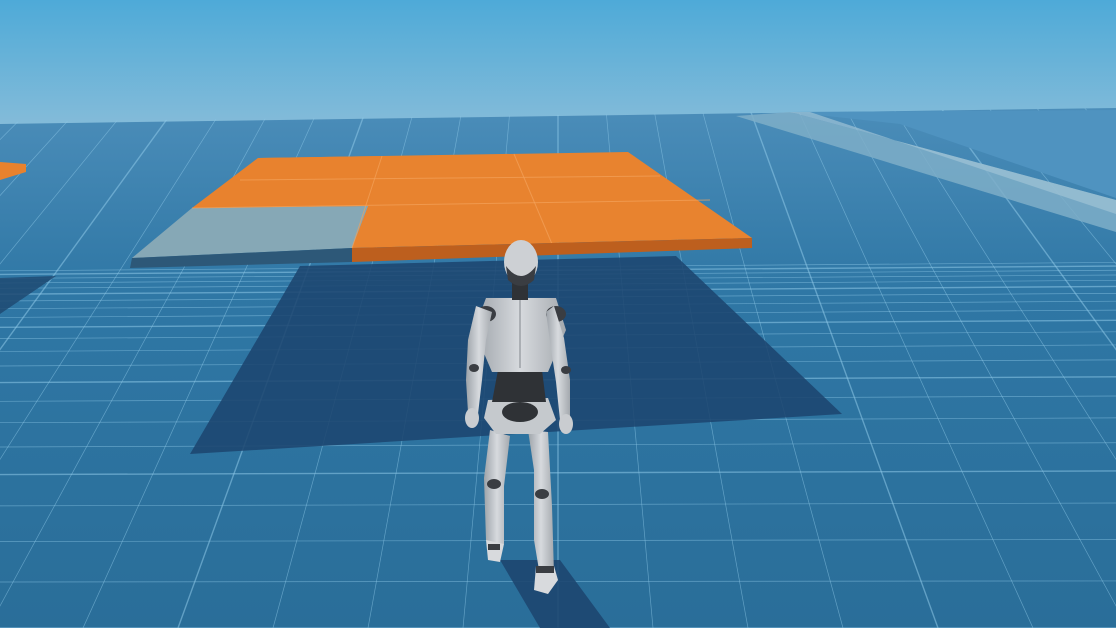 This screenshot has width=1116, height=628. I want to click on right-hand, so click(566, 424).